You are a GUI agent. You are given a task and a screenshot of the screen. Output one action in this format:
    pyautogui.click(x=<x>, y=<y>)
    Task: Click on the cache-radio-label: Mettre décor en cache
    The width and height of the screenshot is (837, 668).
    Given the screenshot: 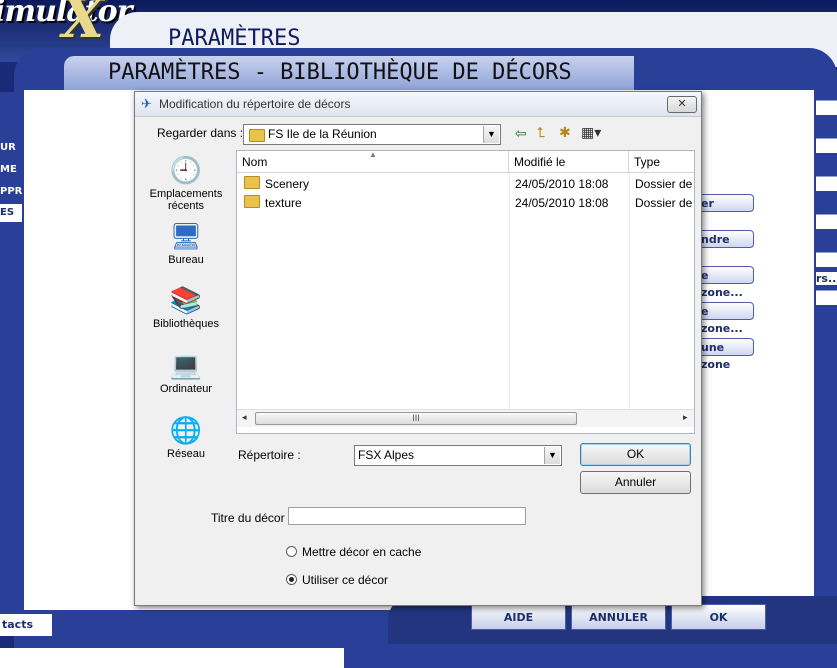 What is the action you would take?
    pyautogui.click(x=361, y=552)
    